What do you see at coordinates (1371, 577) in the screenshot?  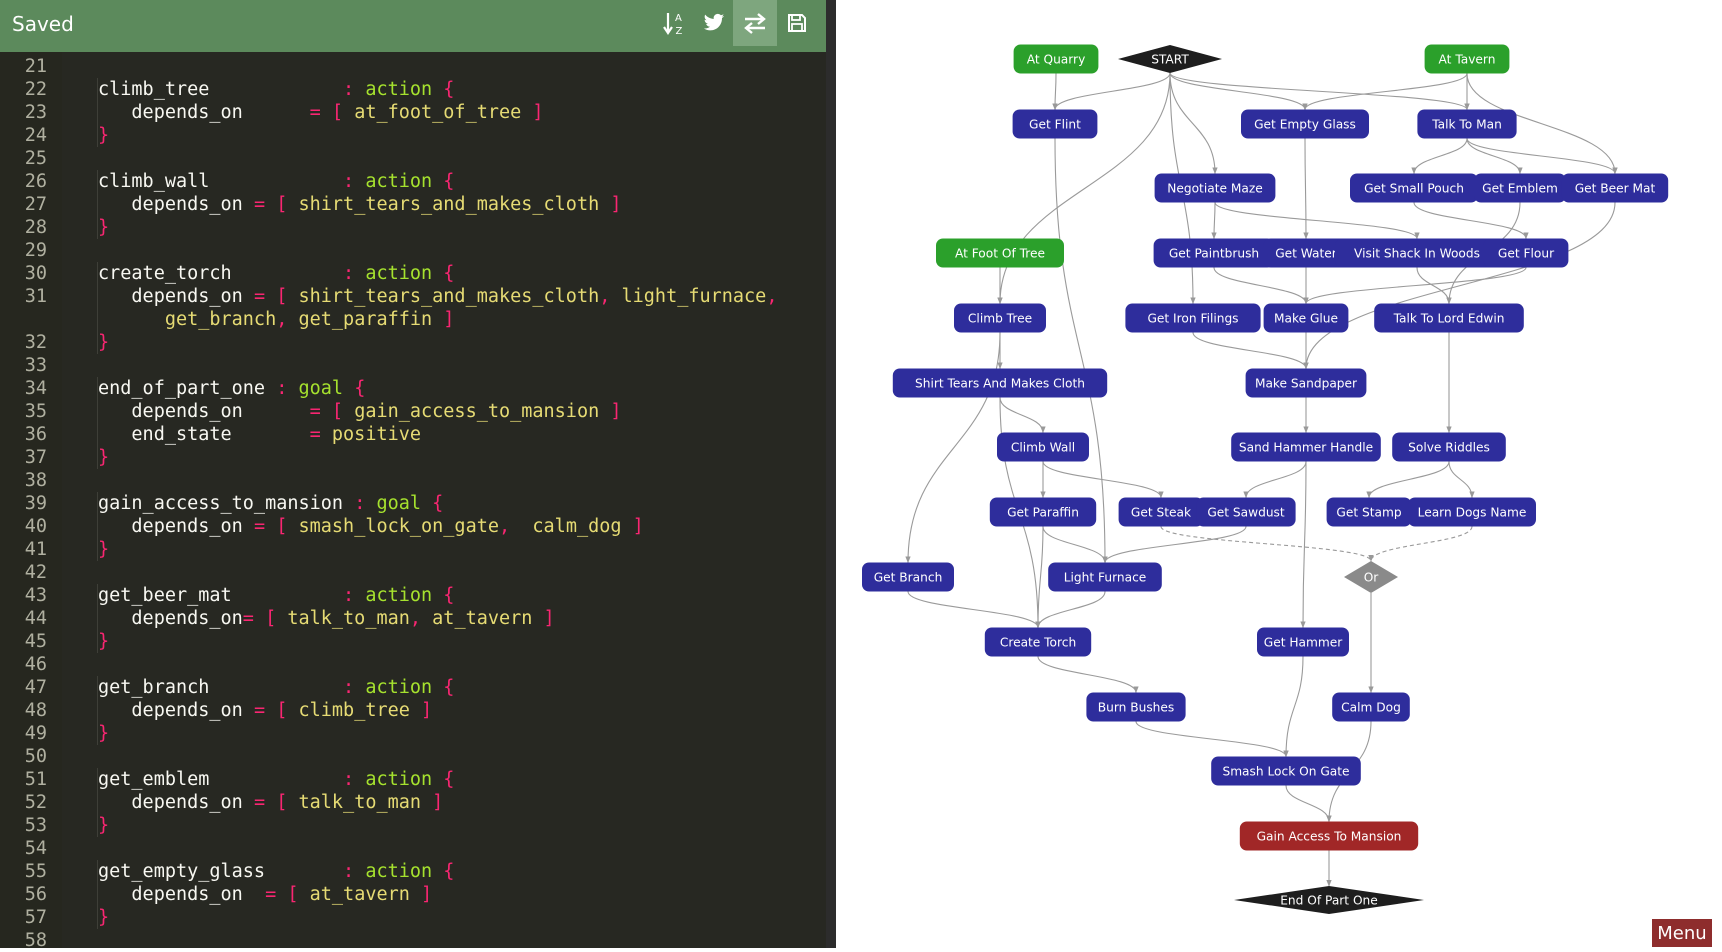 I see `graph-node-or: Or` at bounding box center [1371, 577].